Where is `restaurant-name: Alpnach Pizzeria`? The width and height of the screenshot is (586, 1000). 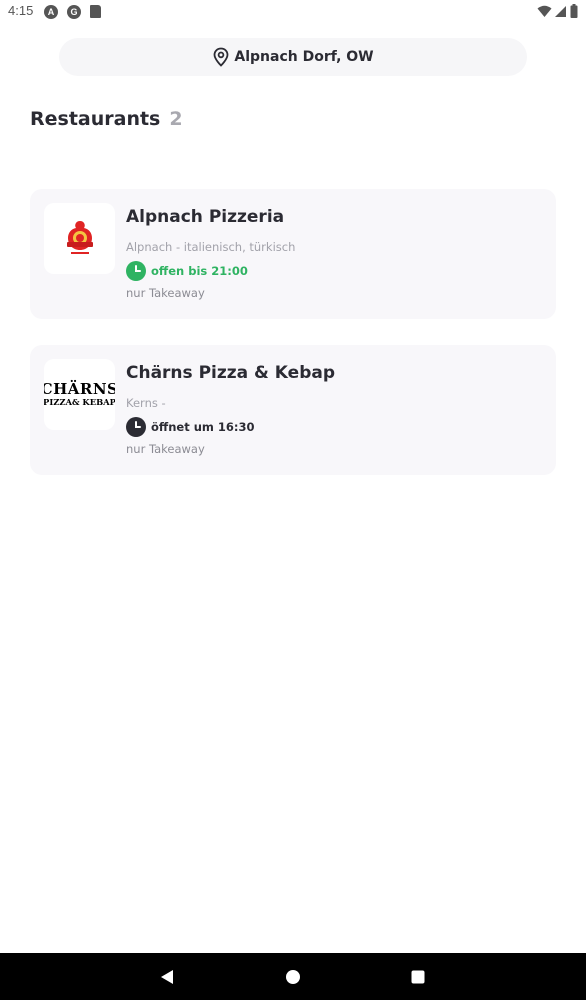
restaurant-name: Alpnach Pizzeria is located at coordinates (205, 217).